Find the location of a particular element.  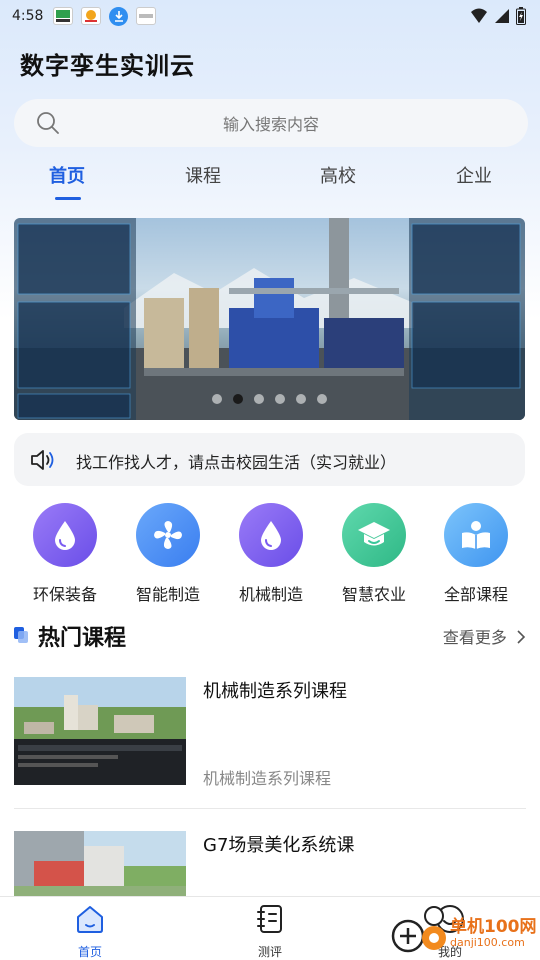

tab-universities: 高校 is located at coordinates (338, 175).